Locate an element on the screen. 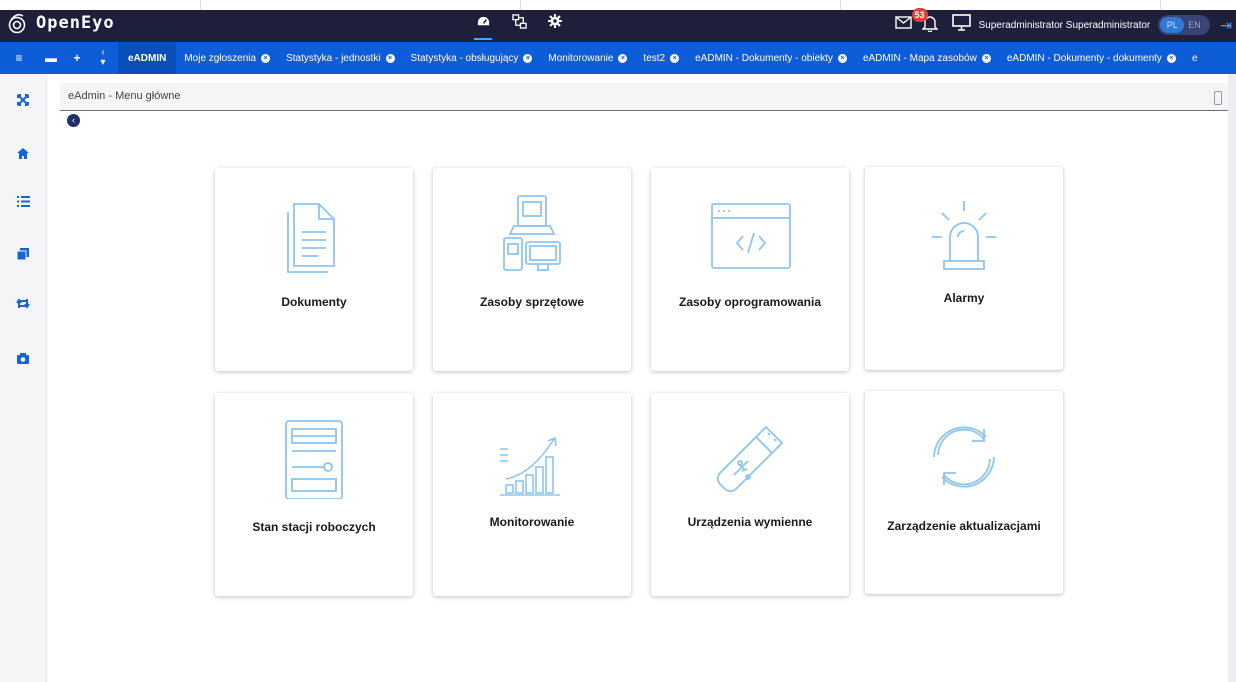 Image resolution: width=1236 pixels, height=682 pixels. tab-label: Statystyka - obsługujący is located at coordinates (464, 58).